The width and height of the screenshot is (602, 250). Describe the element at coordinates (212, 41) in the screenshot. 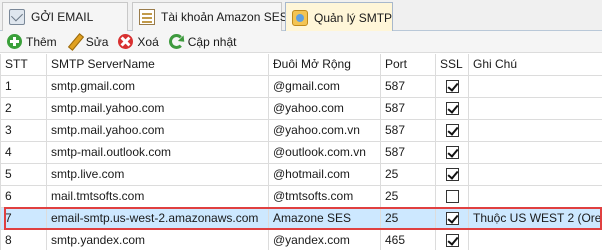

I see `update-button-label: Cập nhật` at that location.